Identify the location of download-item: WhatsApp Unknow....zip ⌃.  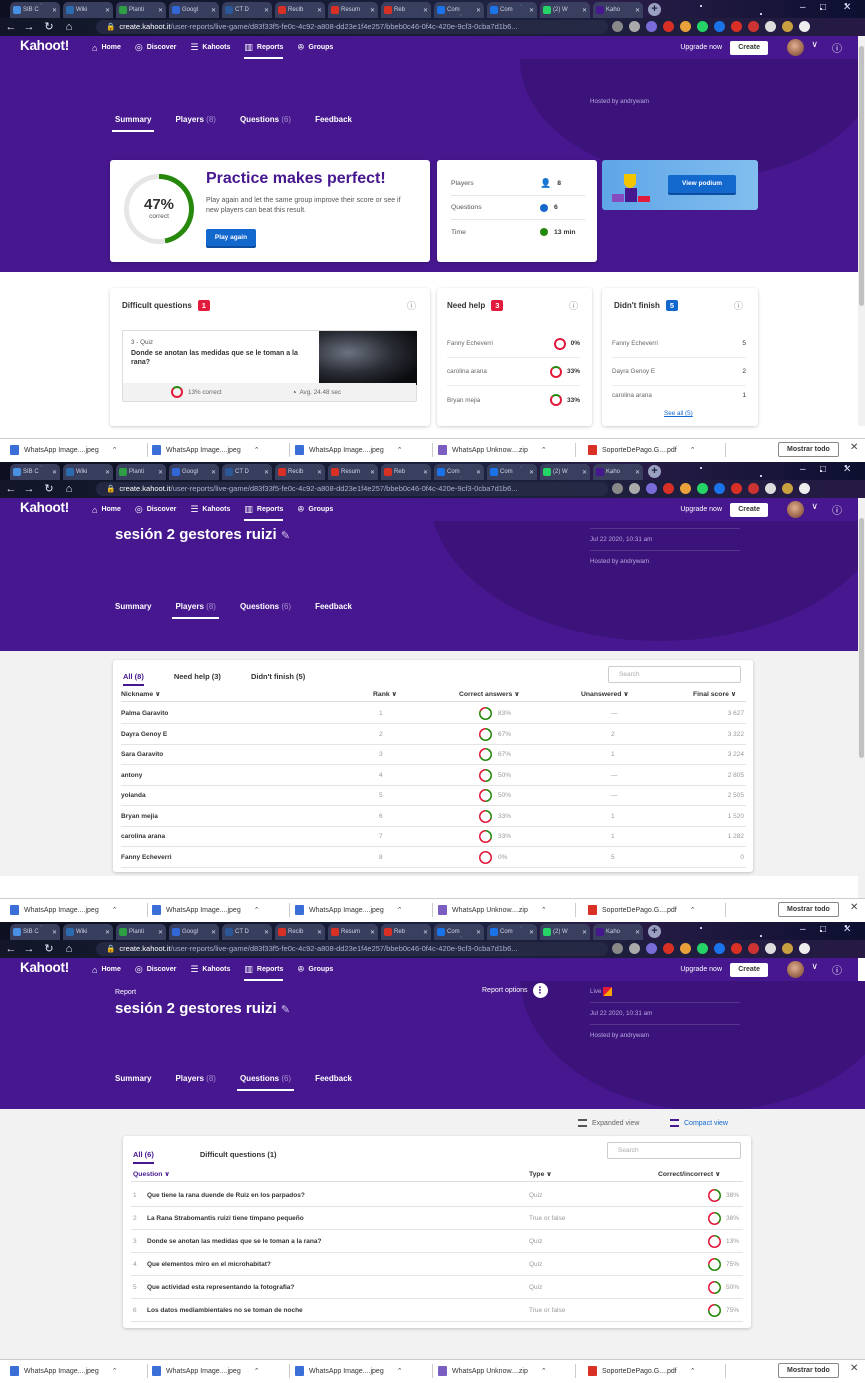
(492, 910).